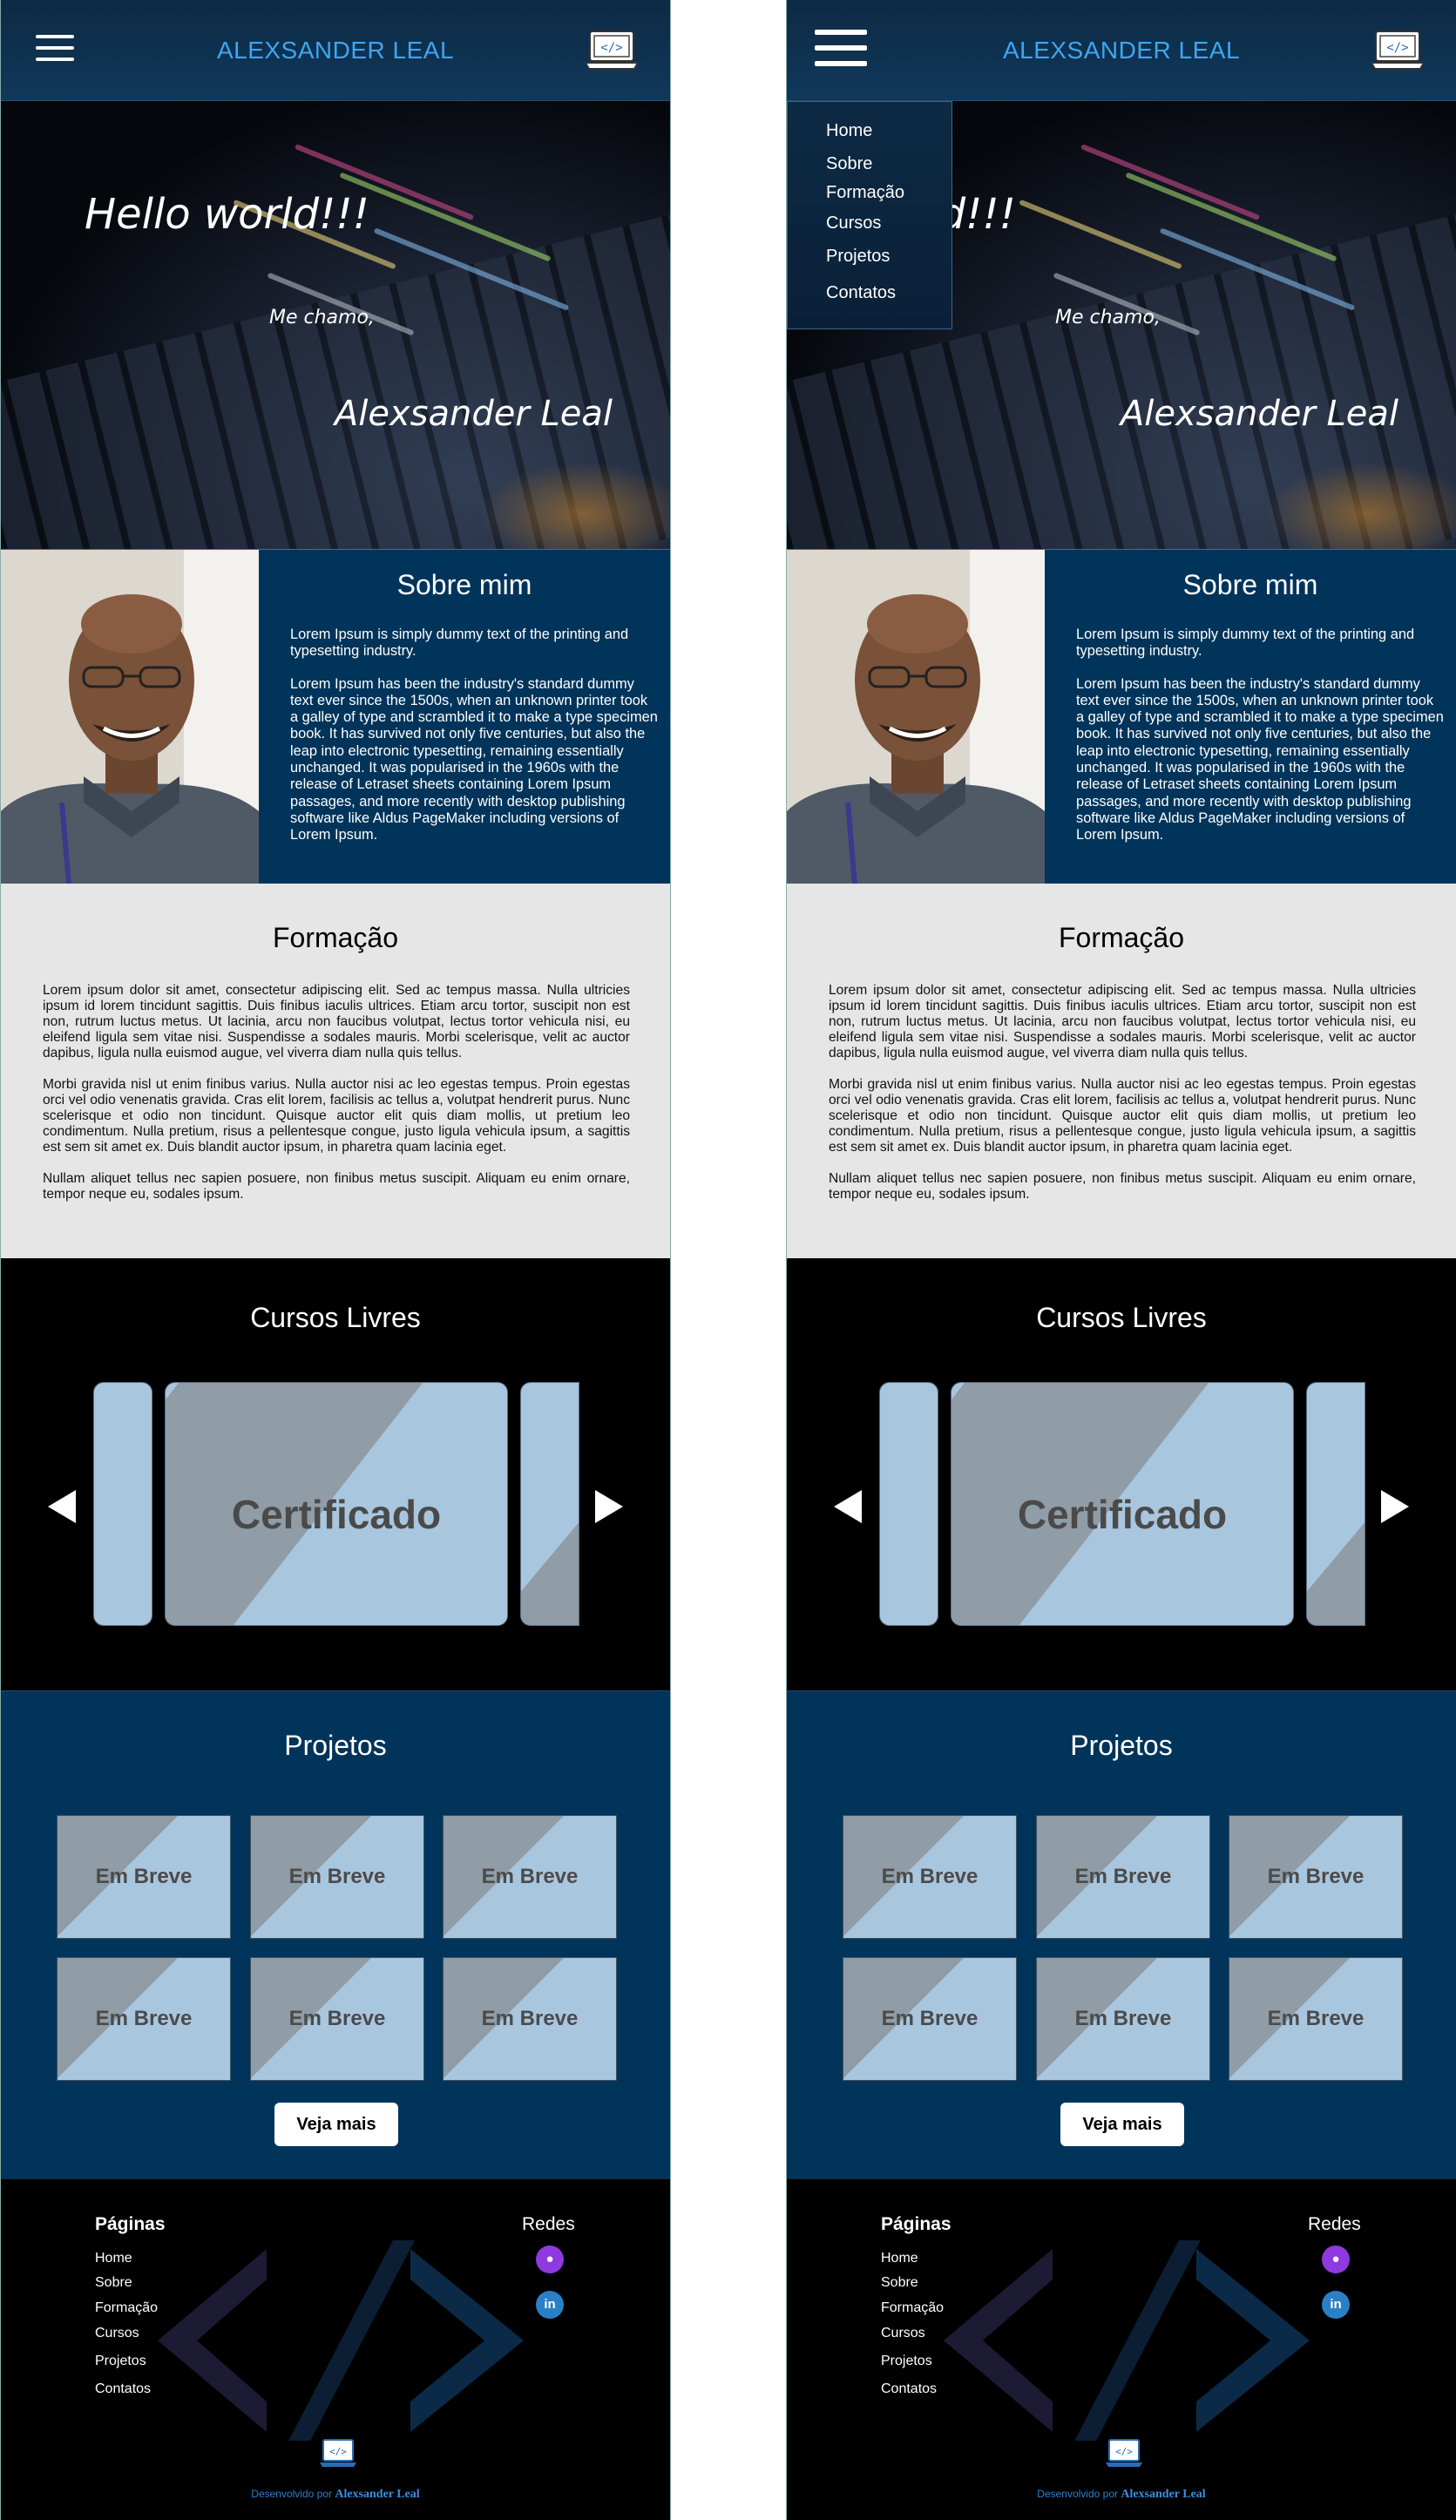  I want to click on courses-title: Cursos Livres, so click(335, 1317).